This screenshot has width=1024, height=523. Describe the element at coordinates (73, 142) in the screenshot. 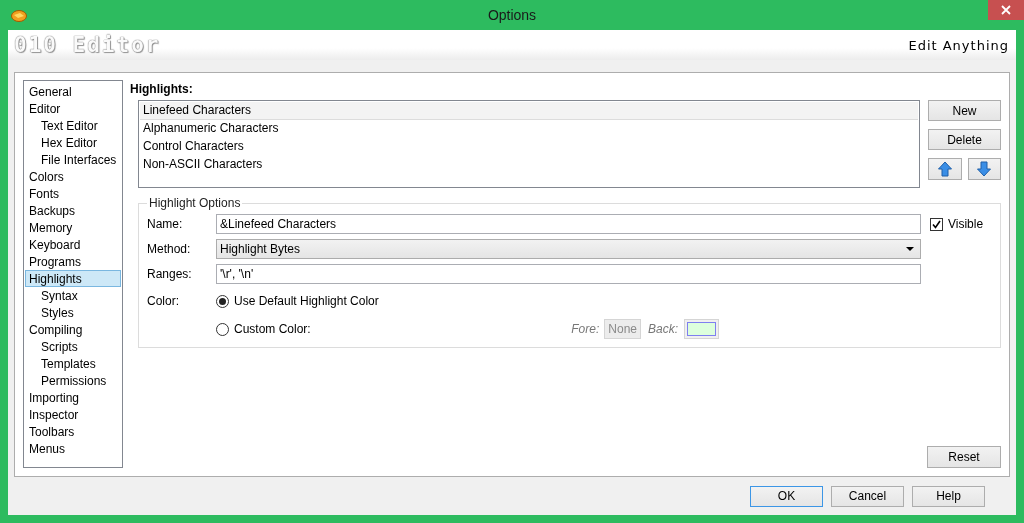

I see `category-item: Hex Editor` at that location.